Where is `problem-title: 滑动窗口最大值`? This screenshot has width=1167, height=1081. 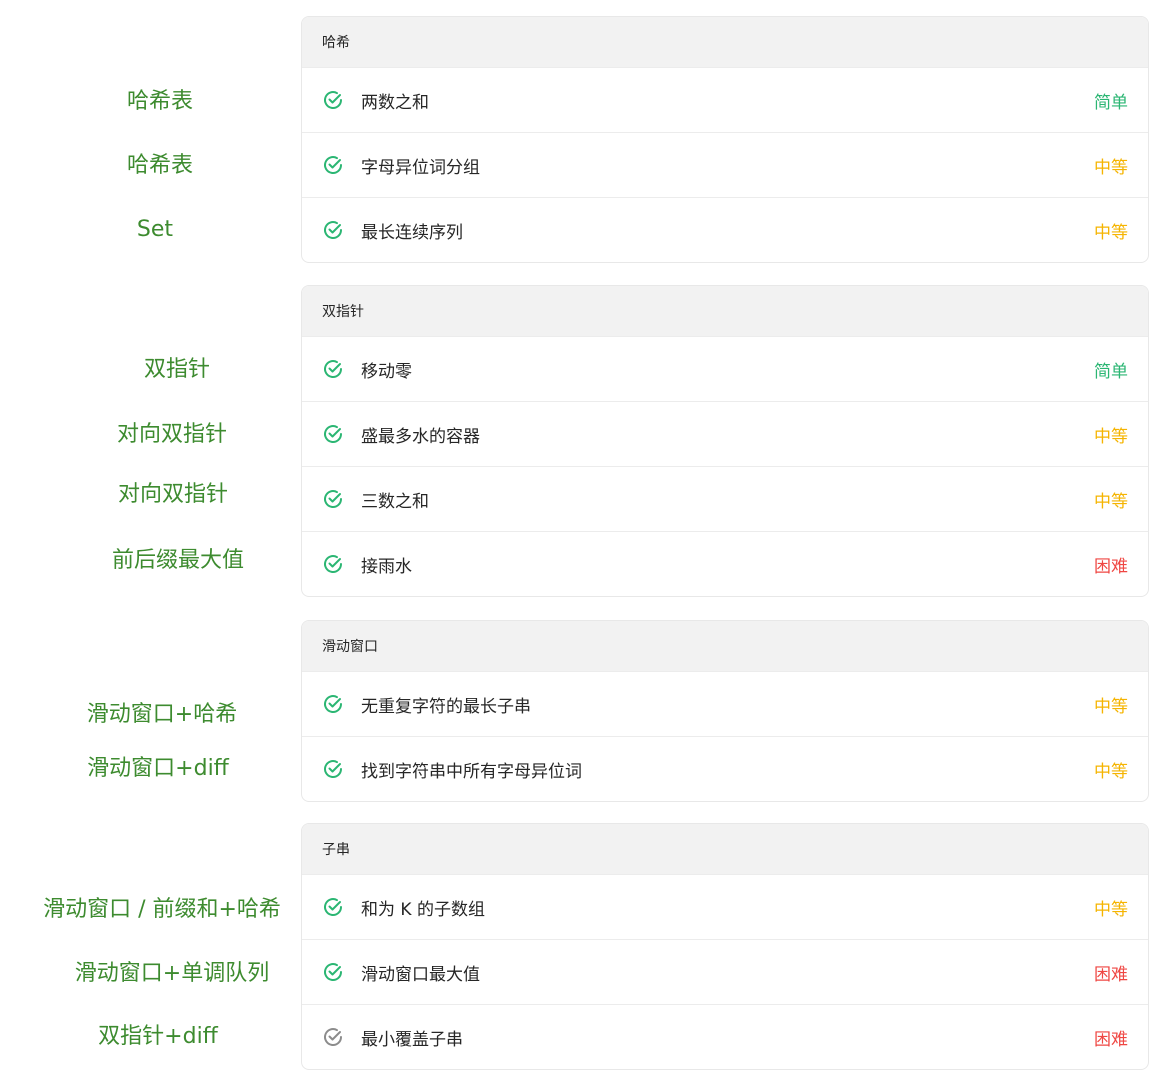
problem-title: 滑动窗口最大值 is located at coordinates (727, 972).